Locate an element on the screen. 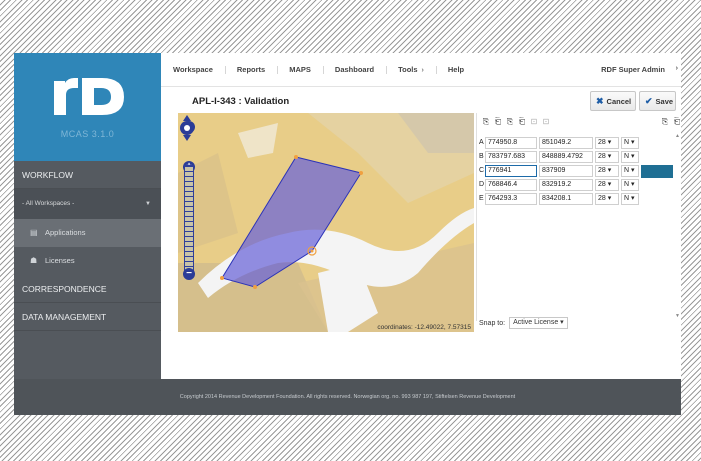 The height and width of the screenshot is (461, 701). caret-down-icon: ▼ is located at coordinates (148, 204).